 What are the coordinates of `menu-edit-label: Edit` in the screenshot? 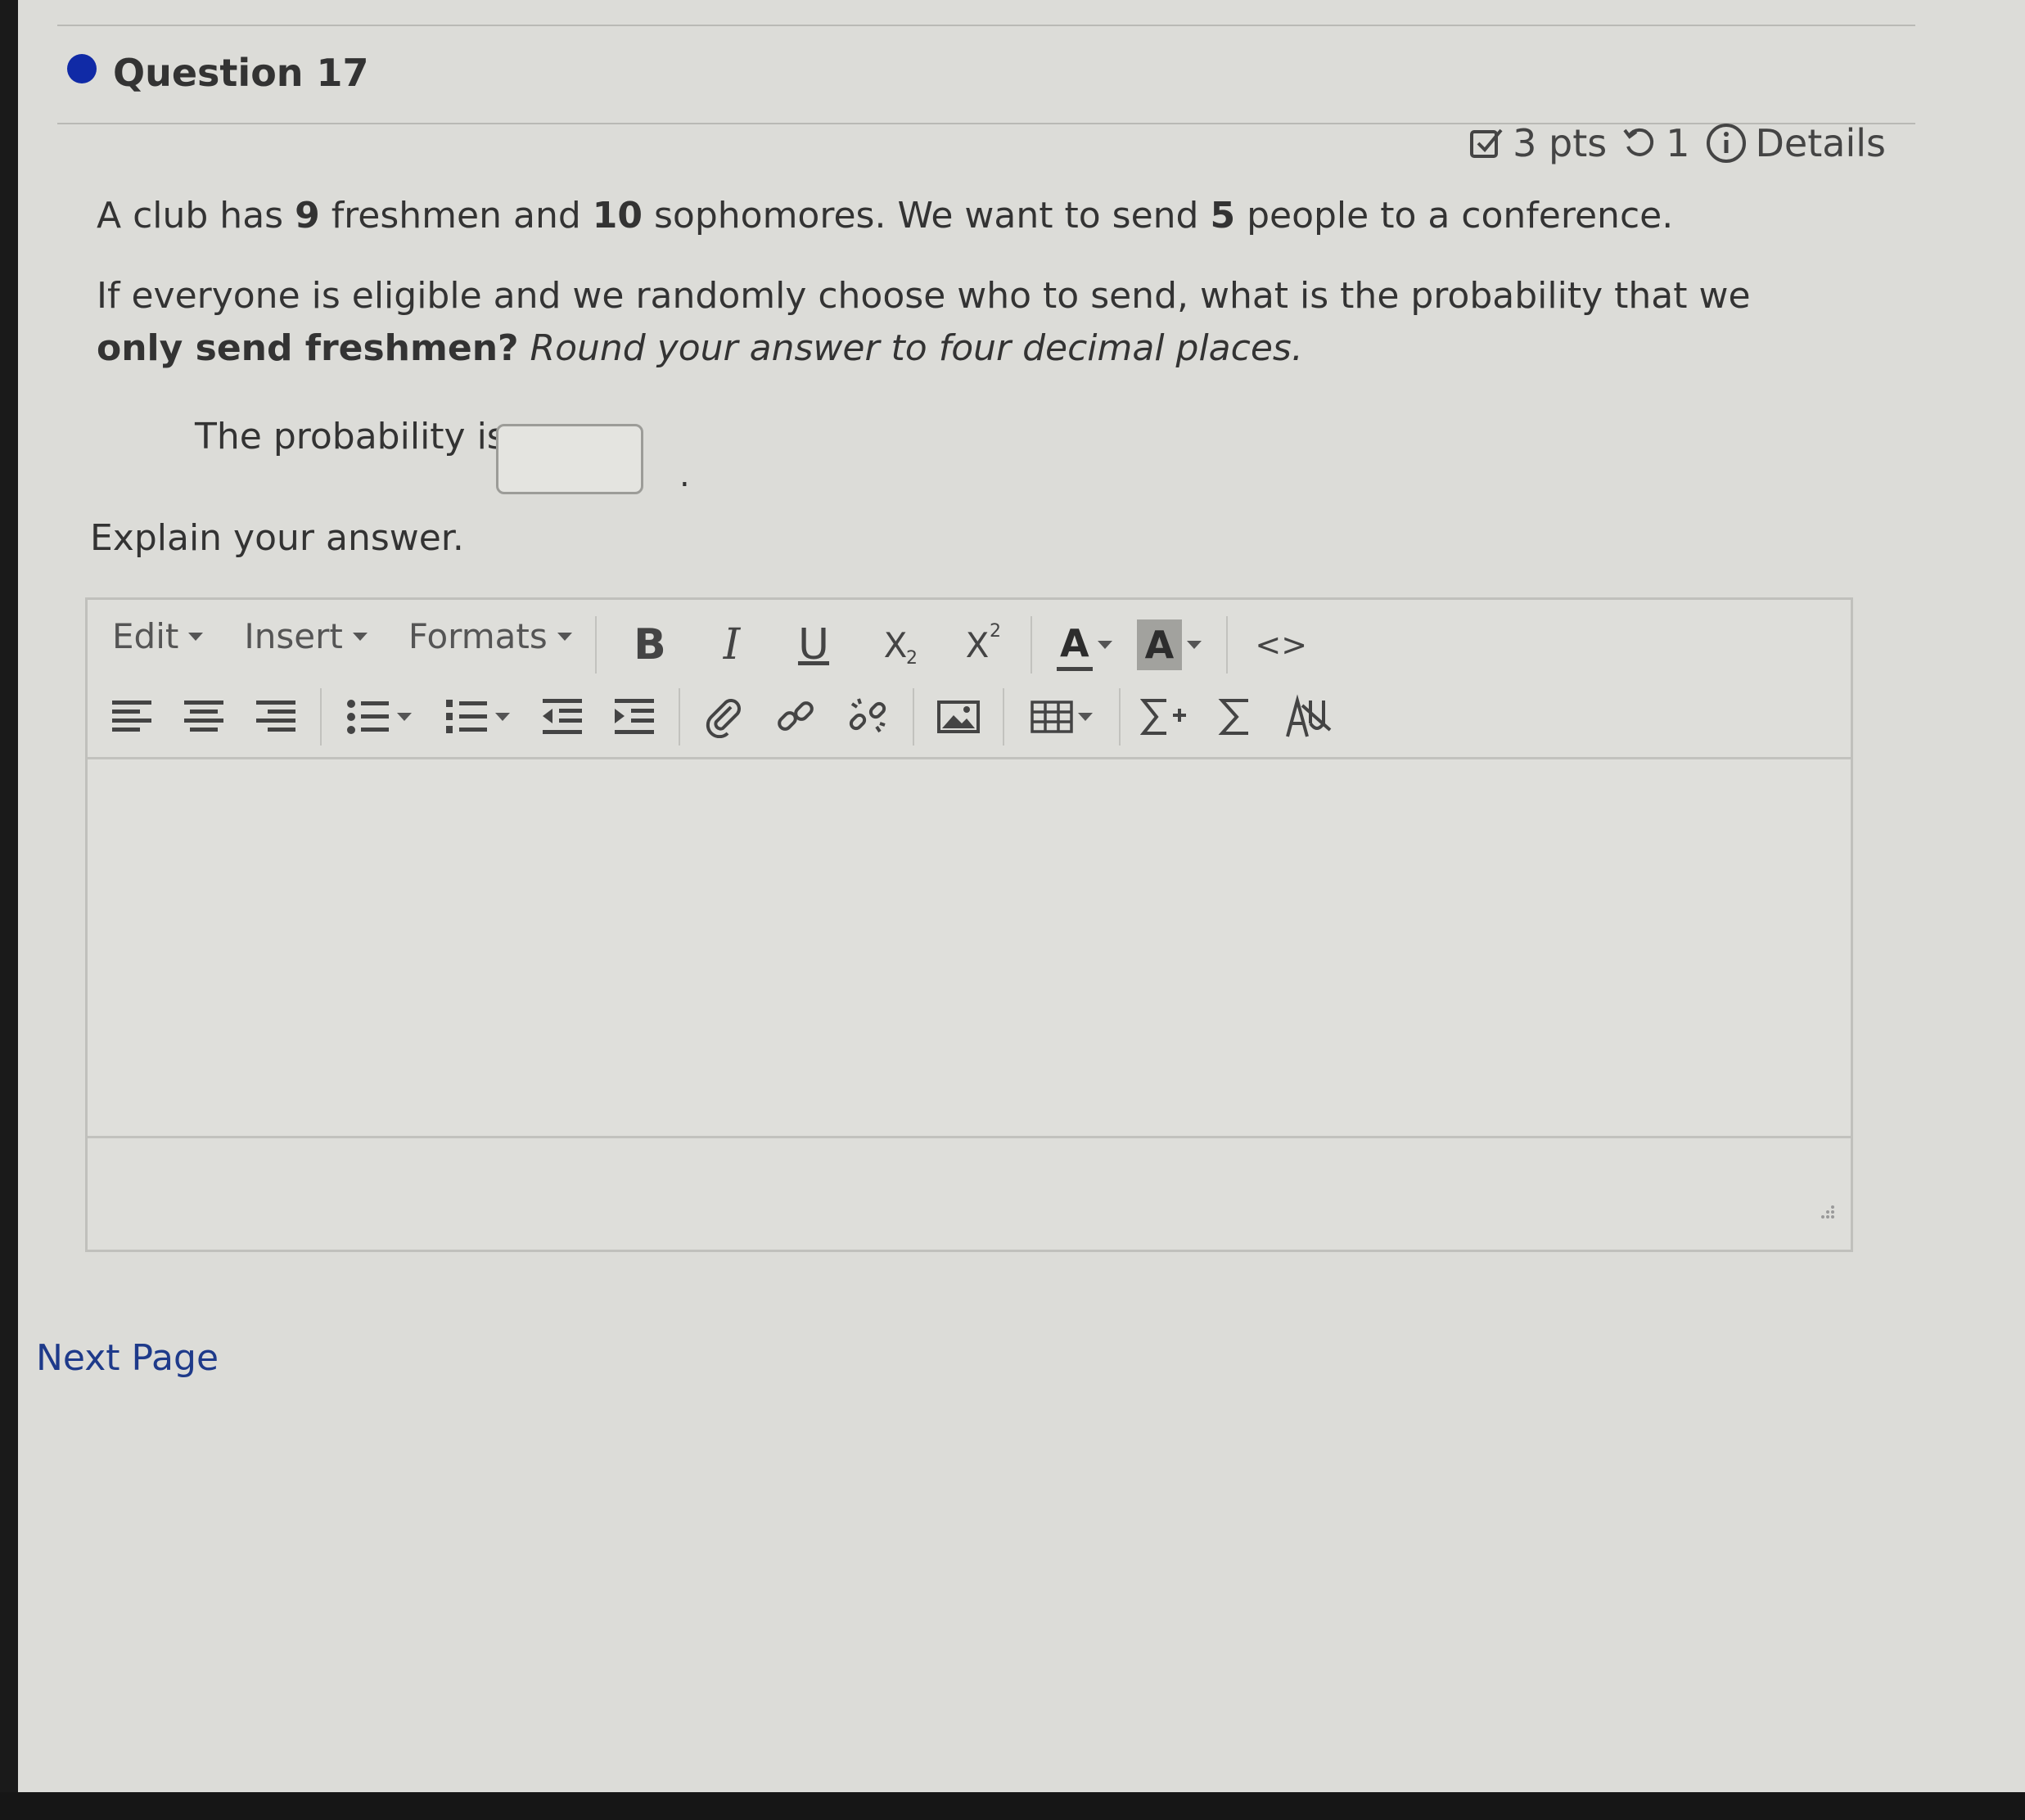 It's located at (145, 636).